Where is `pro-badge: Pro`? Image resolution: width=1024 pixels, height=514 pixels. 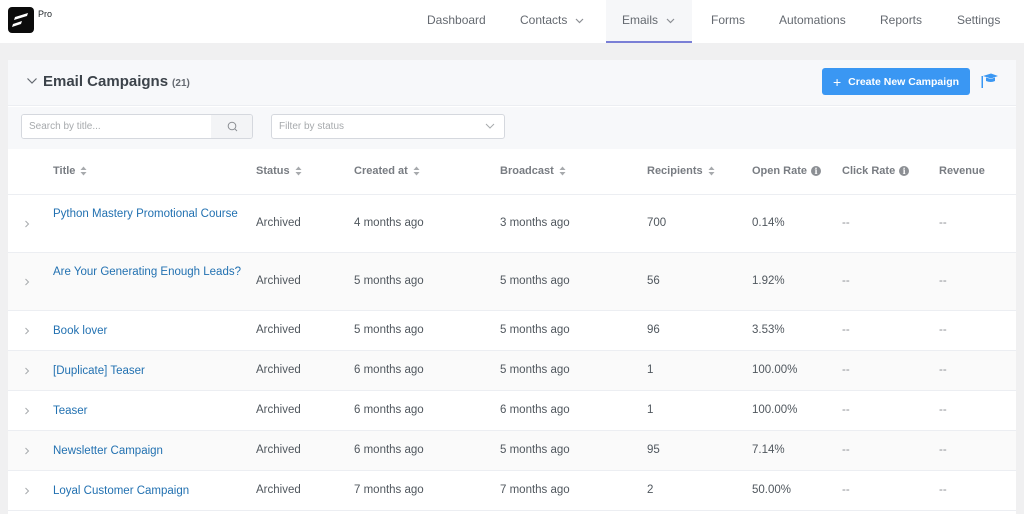
pro-badge: Pro is located at coordinates (45, 14).